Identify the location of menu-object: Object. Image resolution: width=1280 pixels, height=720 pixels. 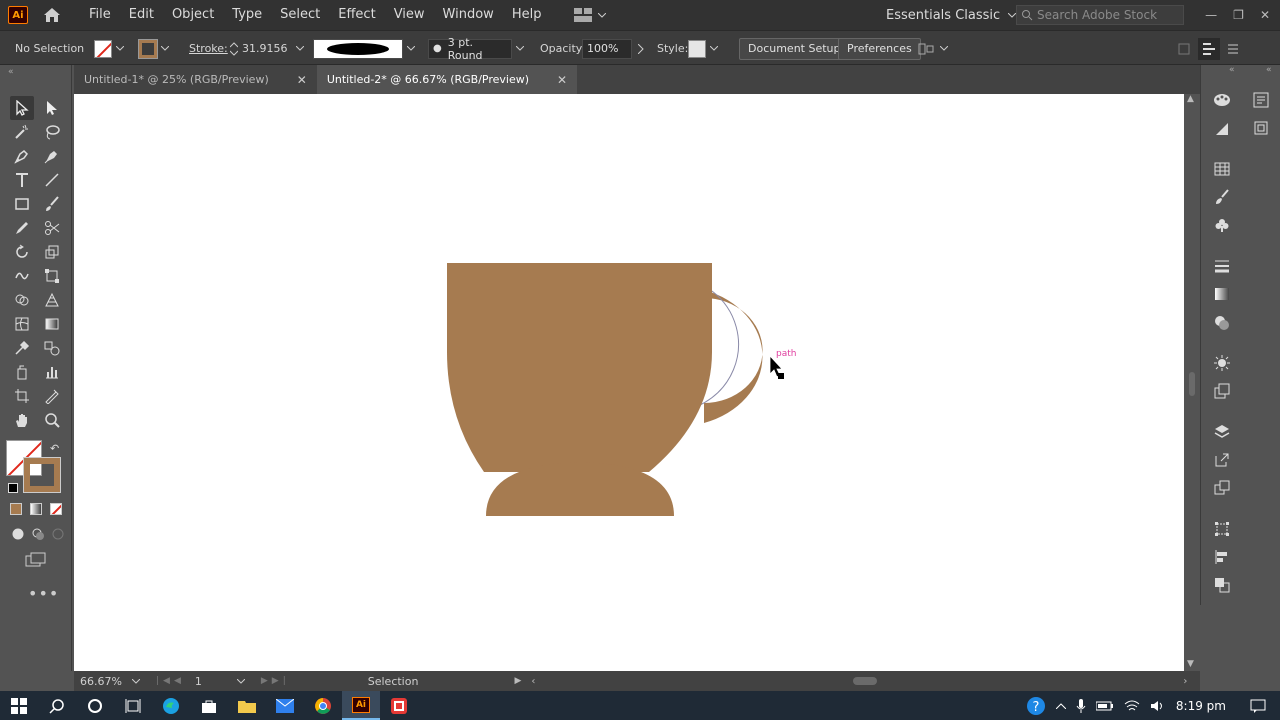
(193, 15).